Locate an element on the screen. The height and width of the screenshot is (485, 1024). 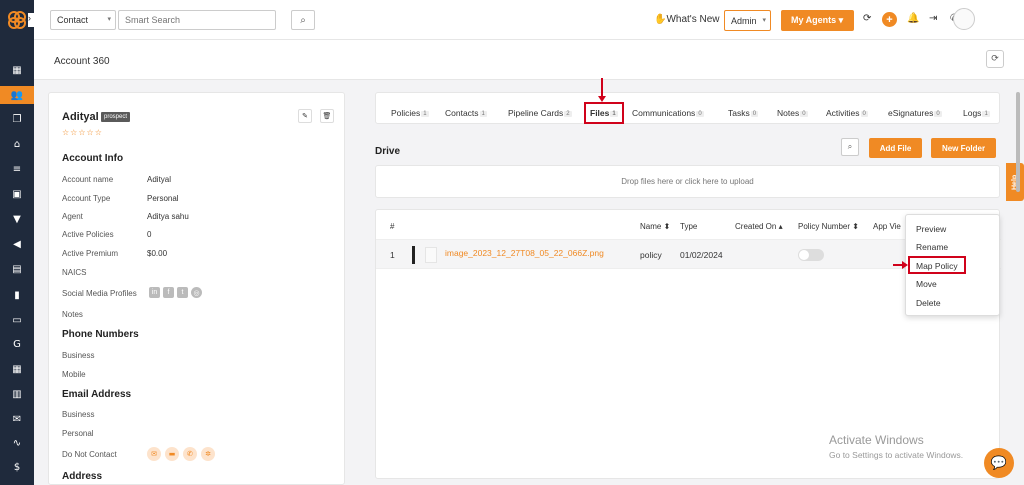
field-value: Aditya sahu is located at coordinates (168, 216).